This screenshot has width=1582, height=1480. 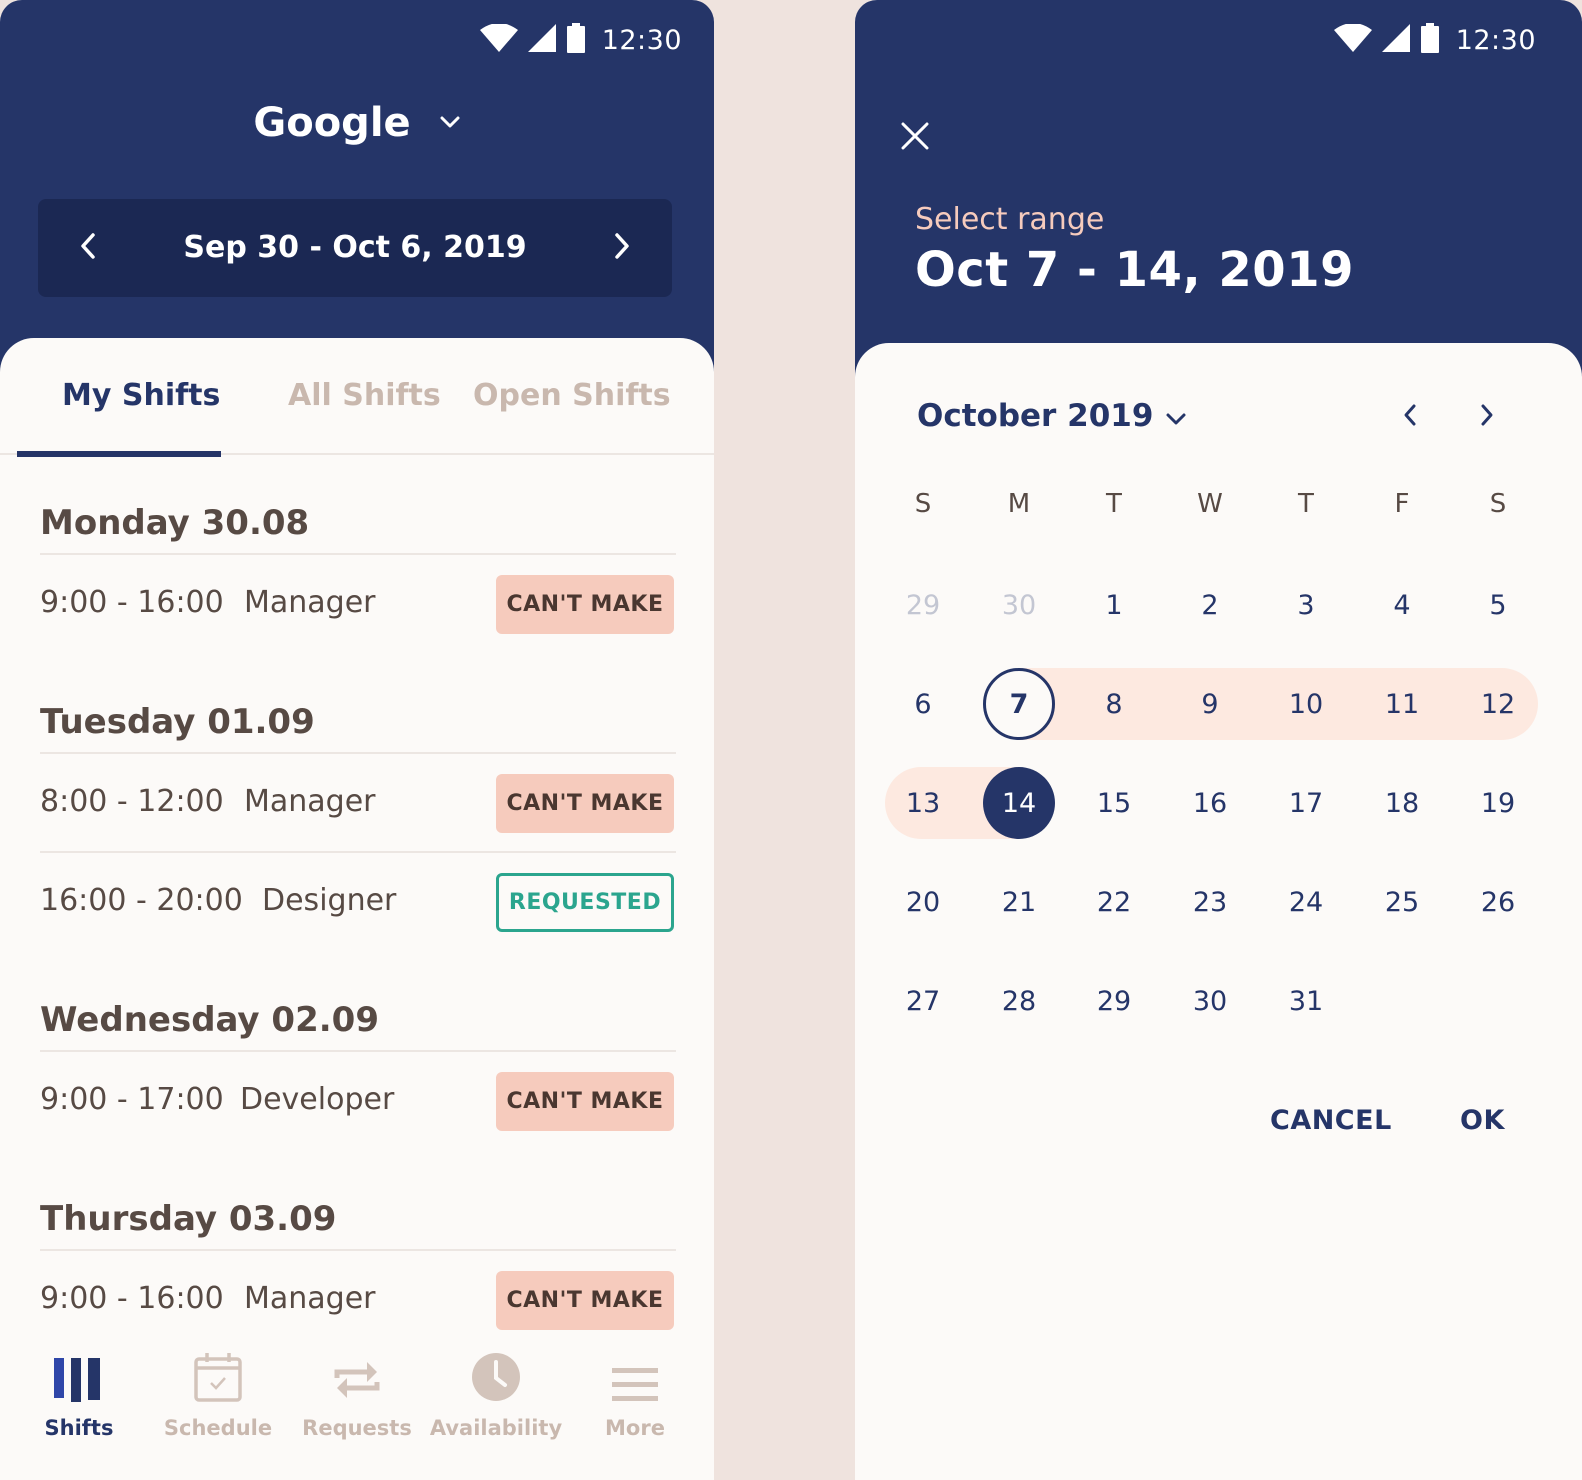 I want to click on calendar-day: 4, so click(x=1402, y=605).